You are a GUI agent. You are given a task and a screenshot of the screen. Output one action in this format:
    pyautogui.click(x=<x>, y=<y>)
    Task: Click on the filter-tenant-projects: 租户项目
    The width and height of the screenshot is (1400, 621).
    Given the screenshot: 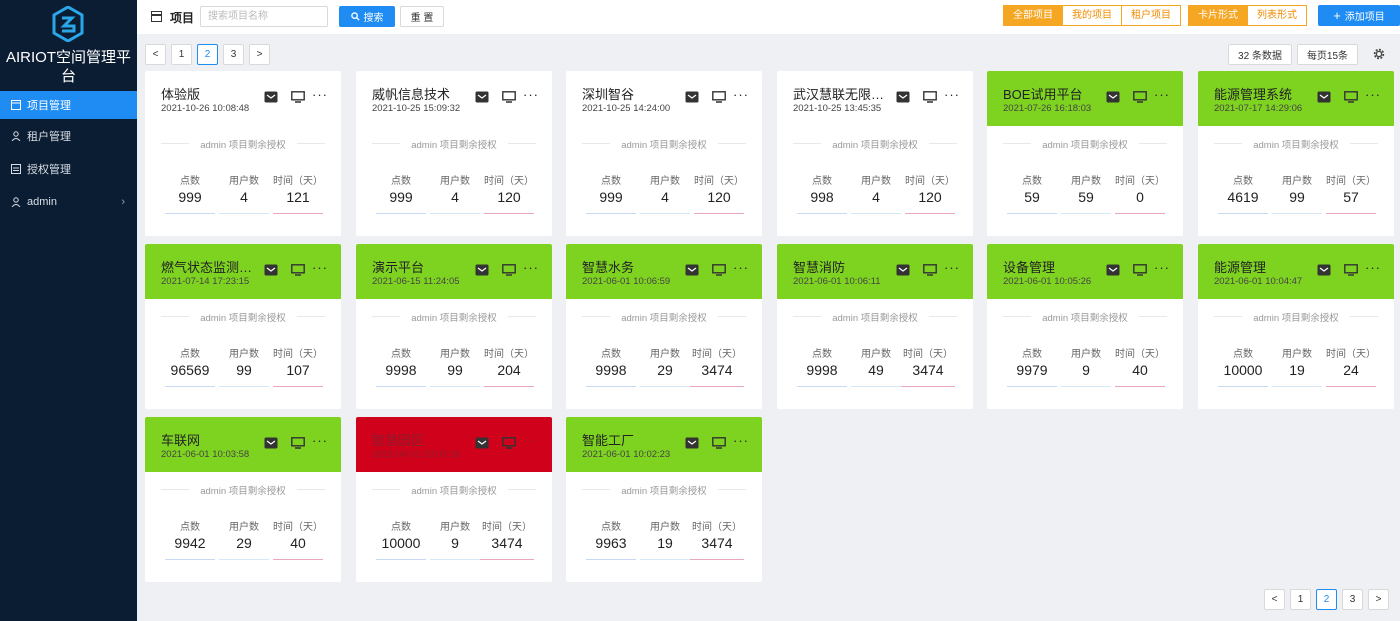 What is the action you would take?
    pyautogui.click(x=1151, y=15)
    